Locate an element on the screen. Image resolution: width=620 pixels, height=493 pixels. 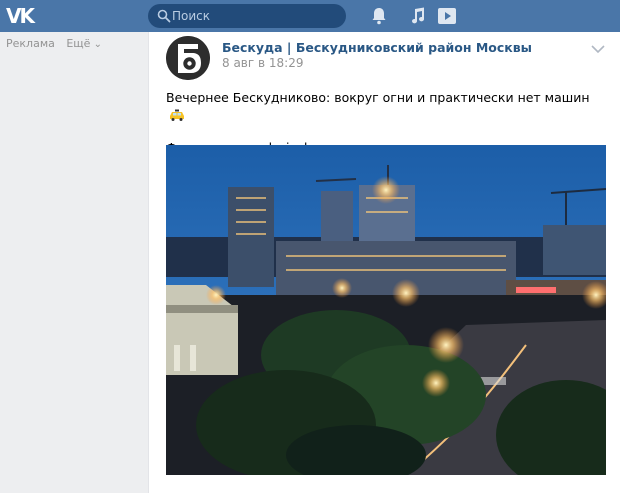
search-input is located at coordinates (256, 16).